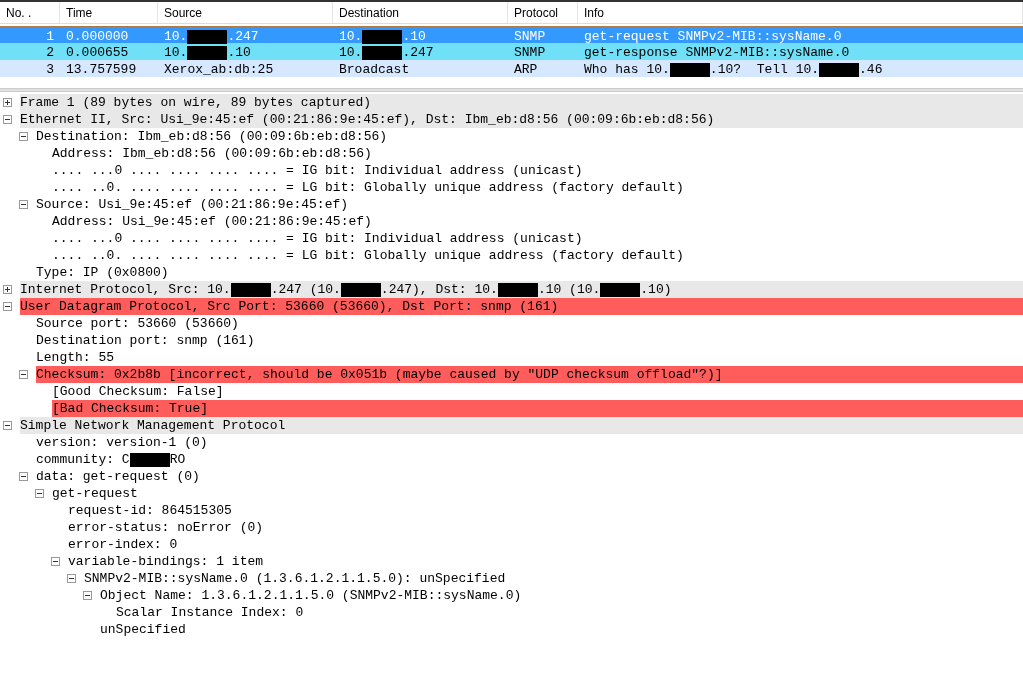  I want to click on detail-text: Internet Protocol, Src: 10., so click(125, 289).